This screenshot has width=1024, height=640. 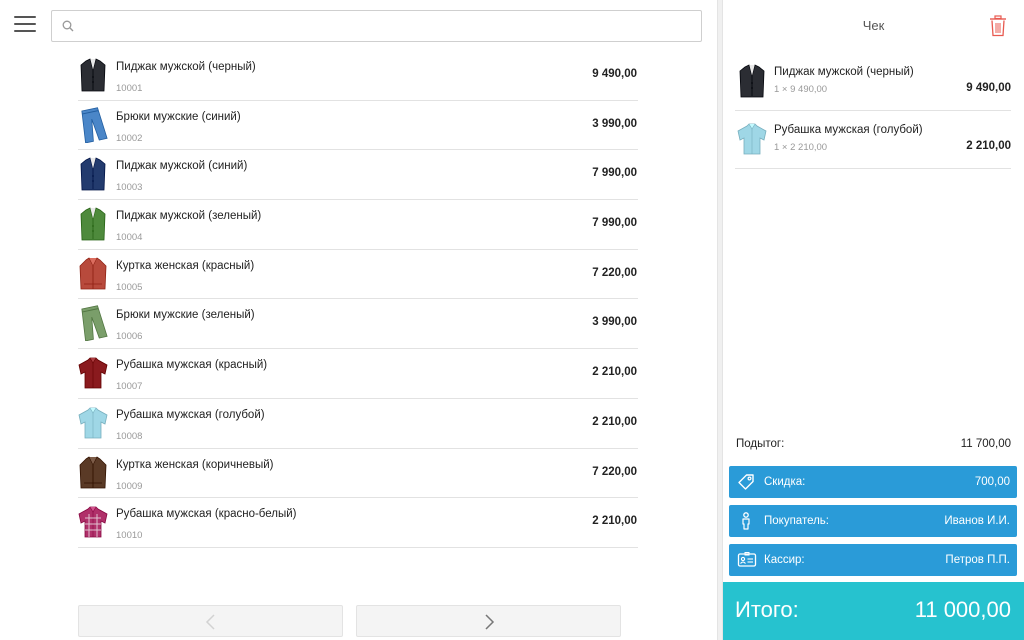 What do you see at coordinates (68, 26) in the screenshot?
I see `search-icon` at bounding box center [68, 26].